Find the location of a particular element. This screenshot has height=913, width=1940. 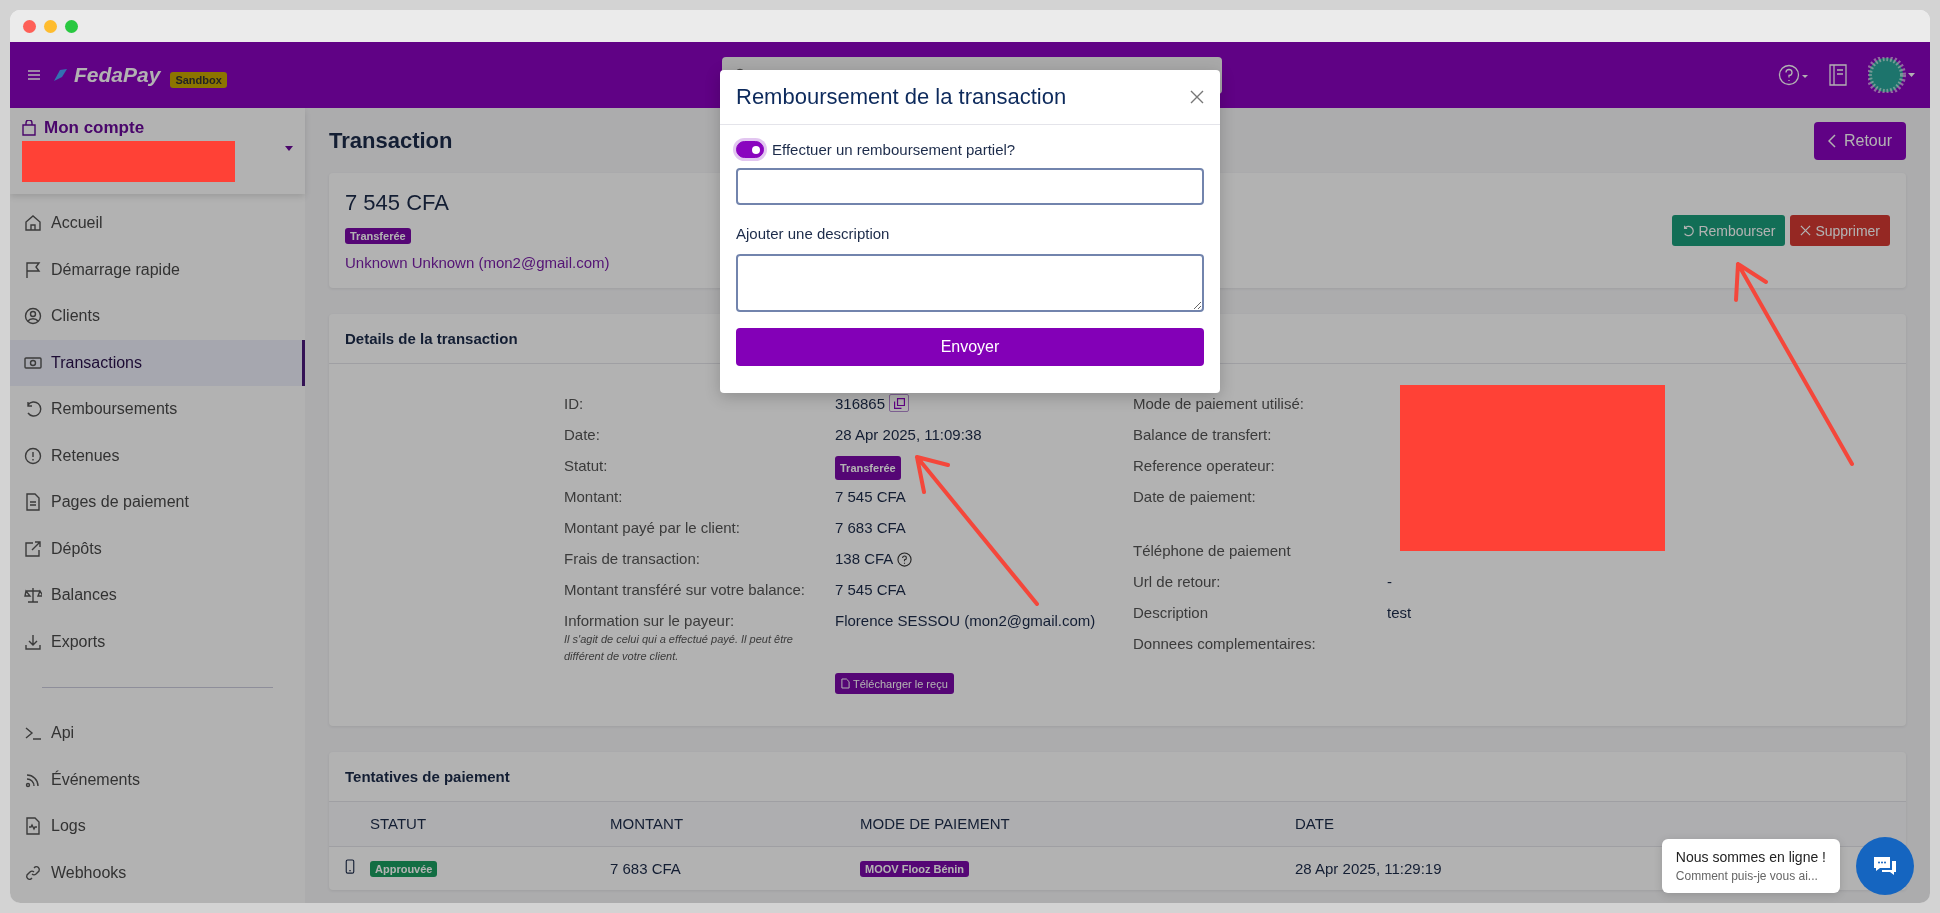

amount-input is located at coordinates (970, 186).